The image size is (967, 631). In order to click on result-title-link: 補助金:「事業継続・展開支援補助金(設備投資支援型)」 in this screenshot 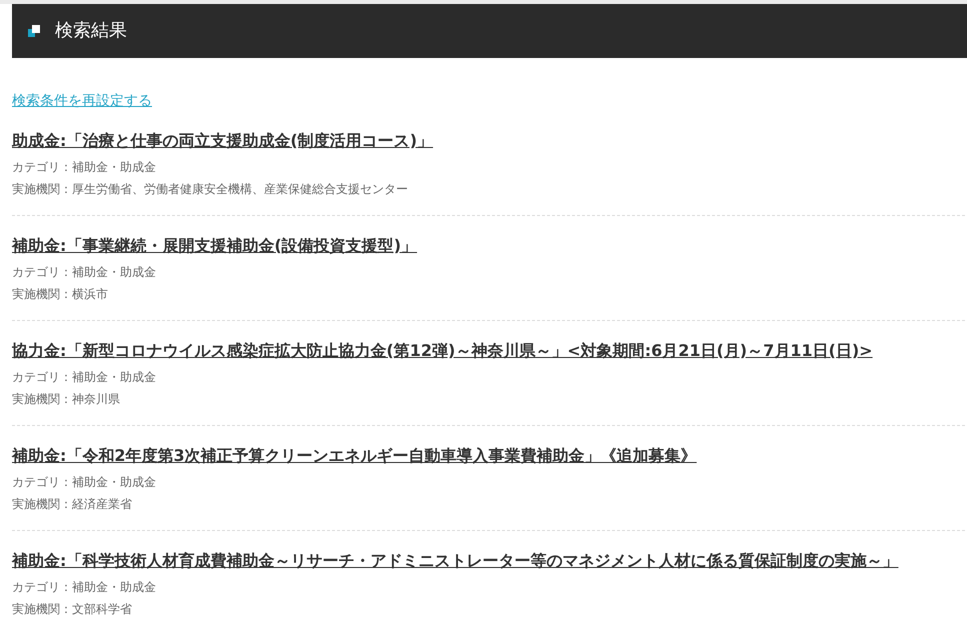, I will do `click(215, 245)`.